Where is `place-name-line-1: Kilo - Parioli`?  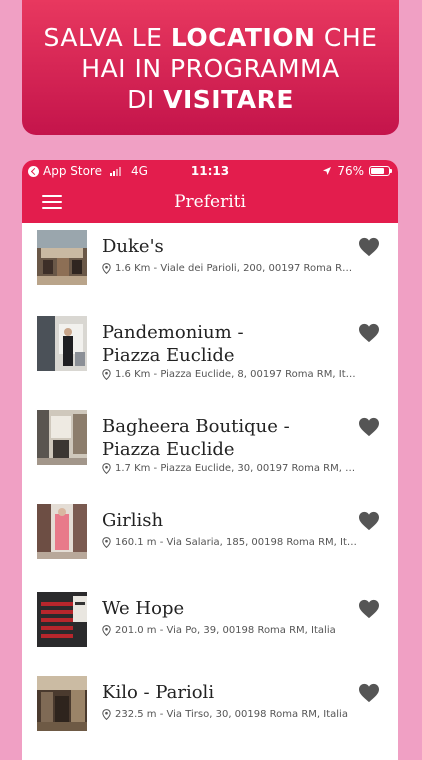 place-name-line-1: Kilo - Parioli is located at coordinates (158, 692).